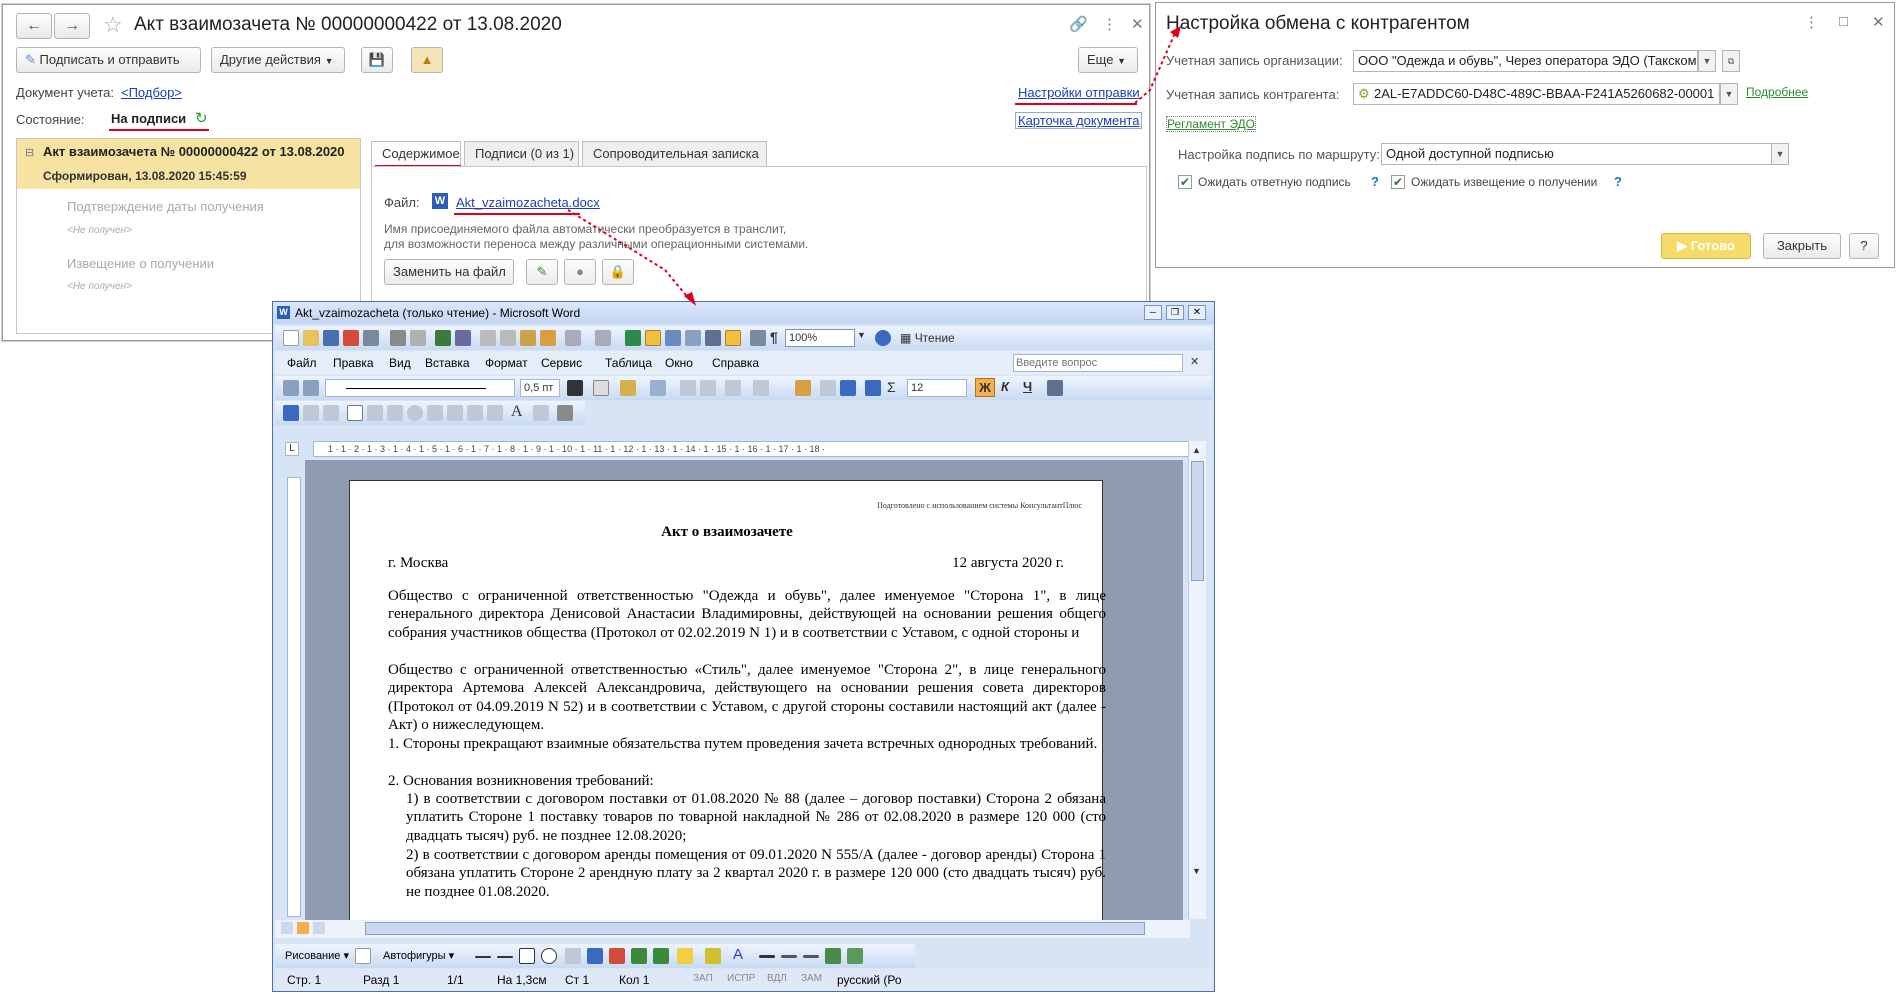 This screenshot has width=1897, height=994. What do you see at coordinates (475, 413) in the screenshot?
I see `scroll-field-icon` at bounding box center [475, 413].